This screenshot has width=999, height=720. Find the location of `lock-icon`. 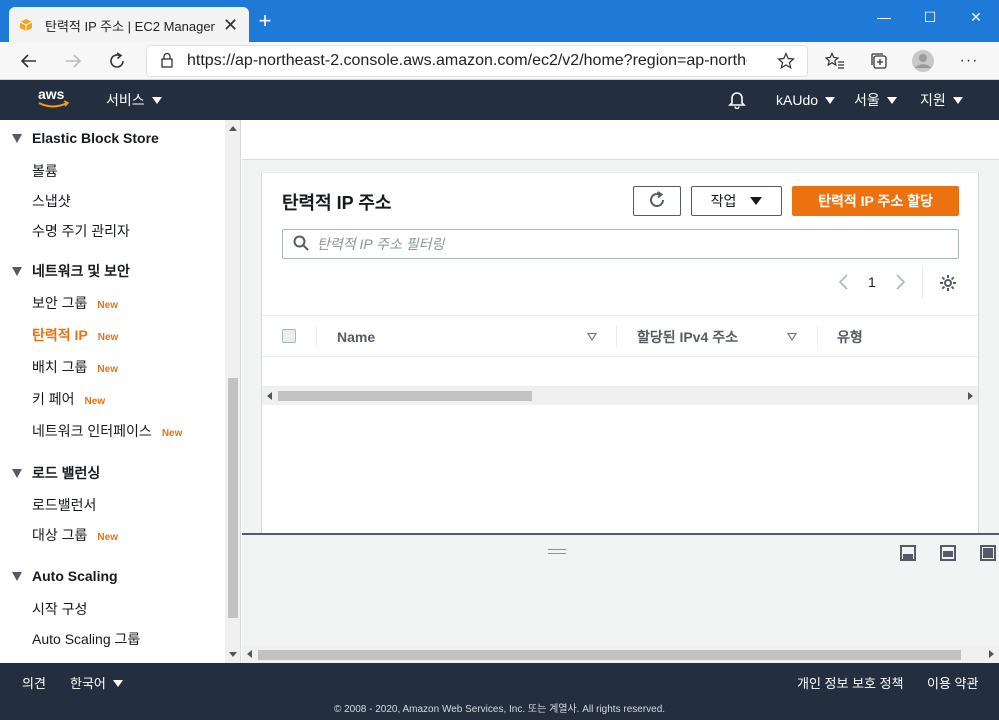

lock-icon is located at coordinates (167, 61).